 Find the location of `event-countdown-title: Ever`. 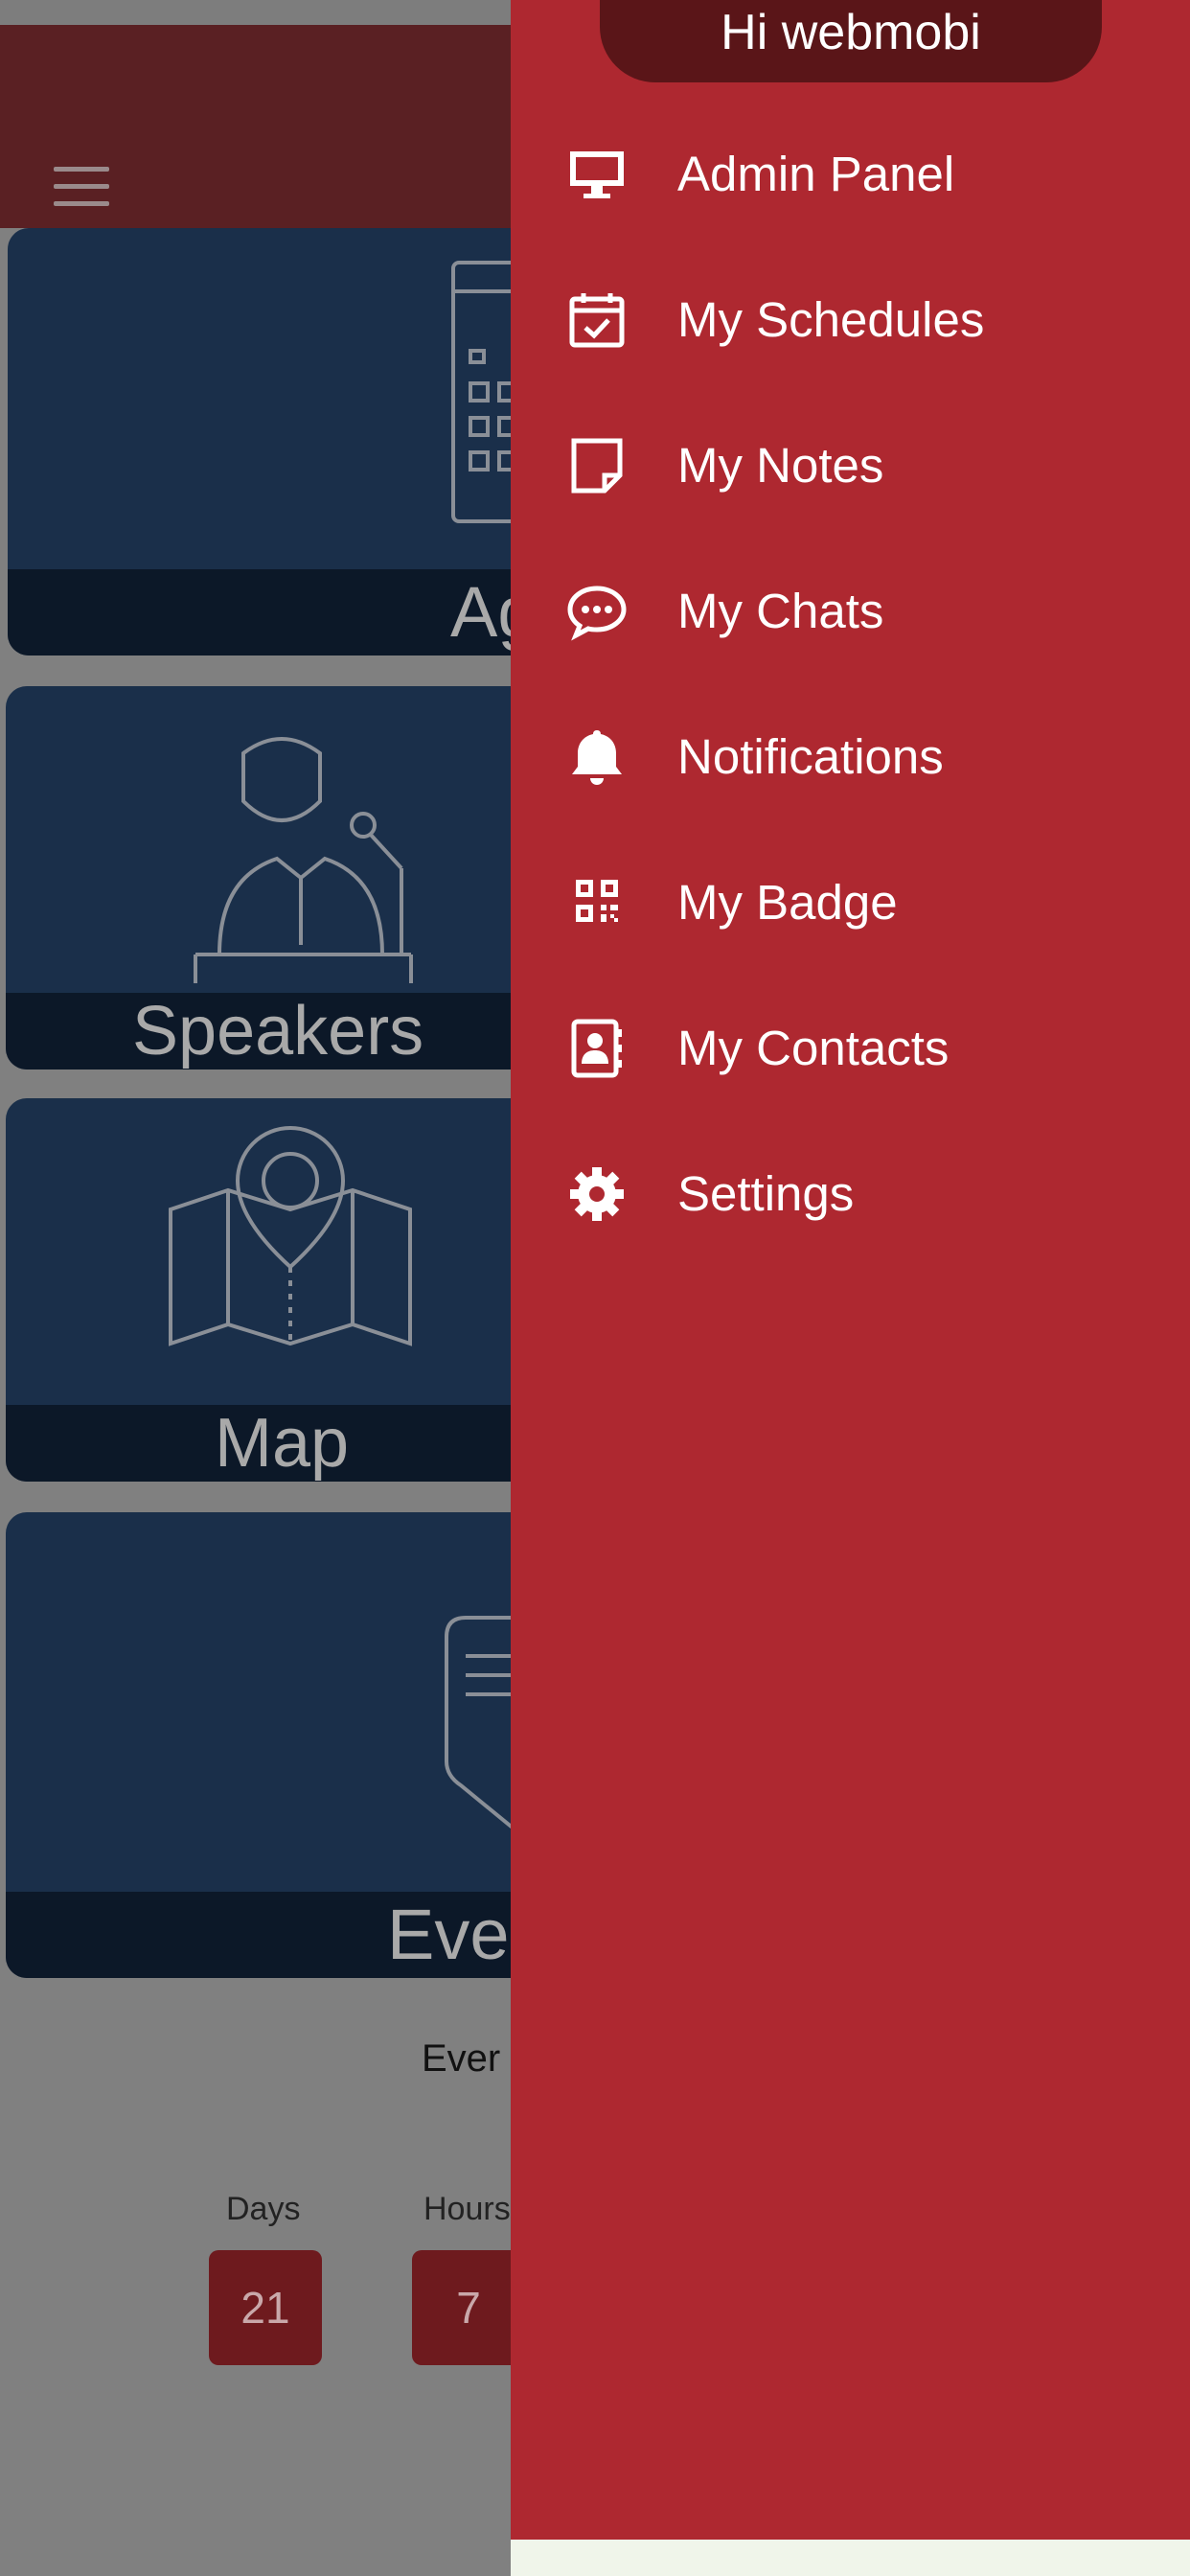

event-countdown-title: Ever is located at coordinates (461, 2058).